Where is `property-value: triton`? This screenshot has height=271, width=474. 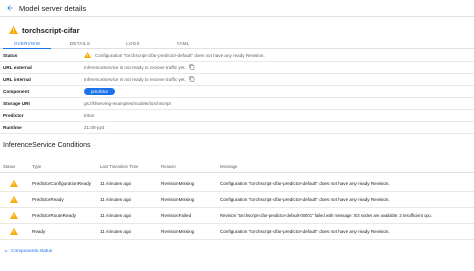
property-value: triton is located at coordinates (89, 115).